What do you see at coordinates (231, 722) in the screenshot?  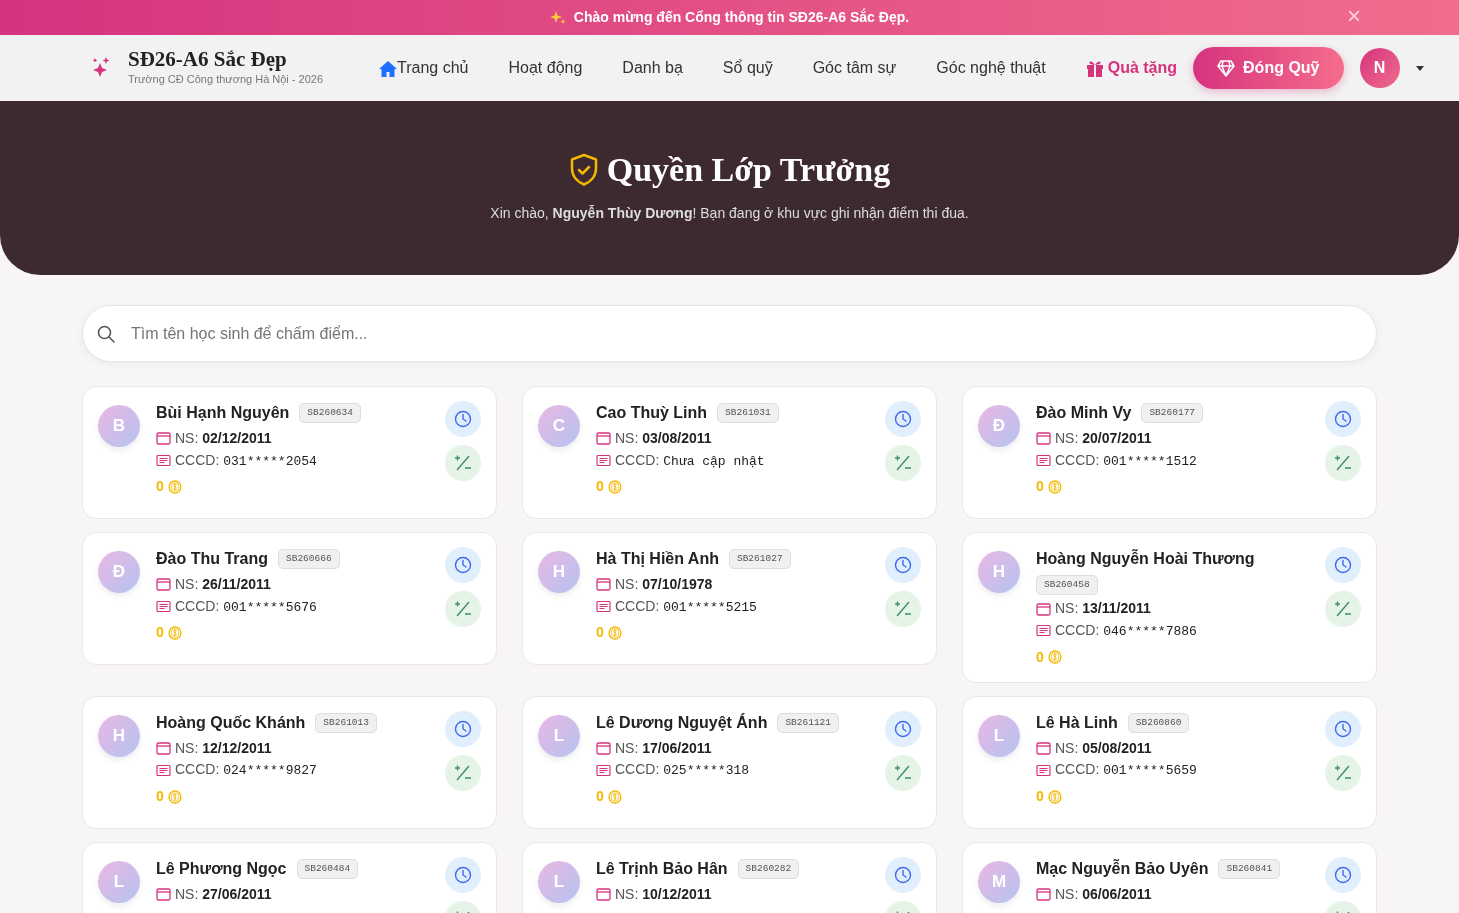 I see `student-name: Hoàng Quốc Khánh` at bounding box center [231, 722].